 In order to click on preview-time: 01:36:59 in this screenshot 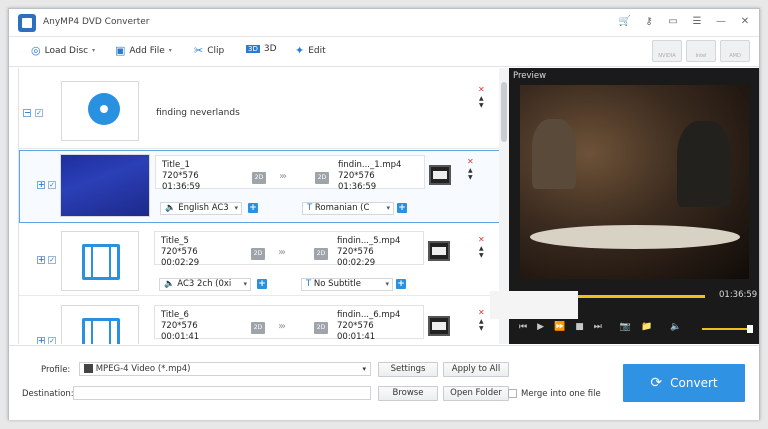, I will do `click(738, 295)`.